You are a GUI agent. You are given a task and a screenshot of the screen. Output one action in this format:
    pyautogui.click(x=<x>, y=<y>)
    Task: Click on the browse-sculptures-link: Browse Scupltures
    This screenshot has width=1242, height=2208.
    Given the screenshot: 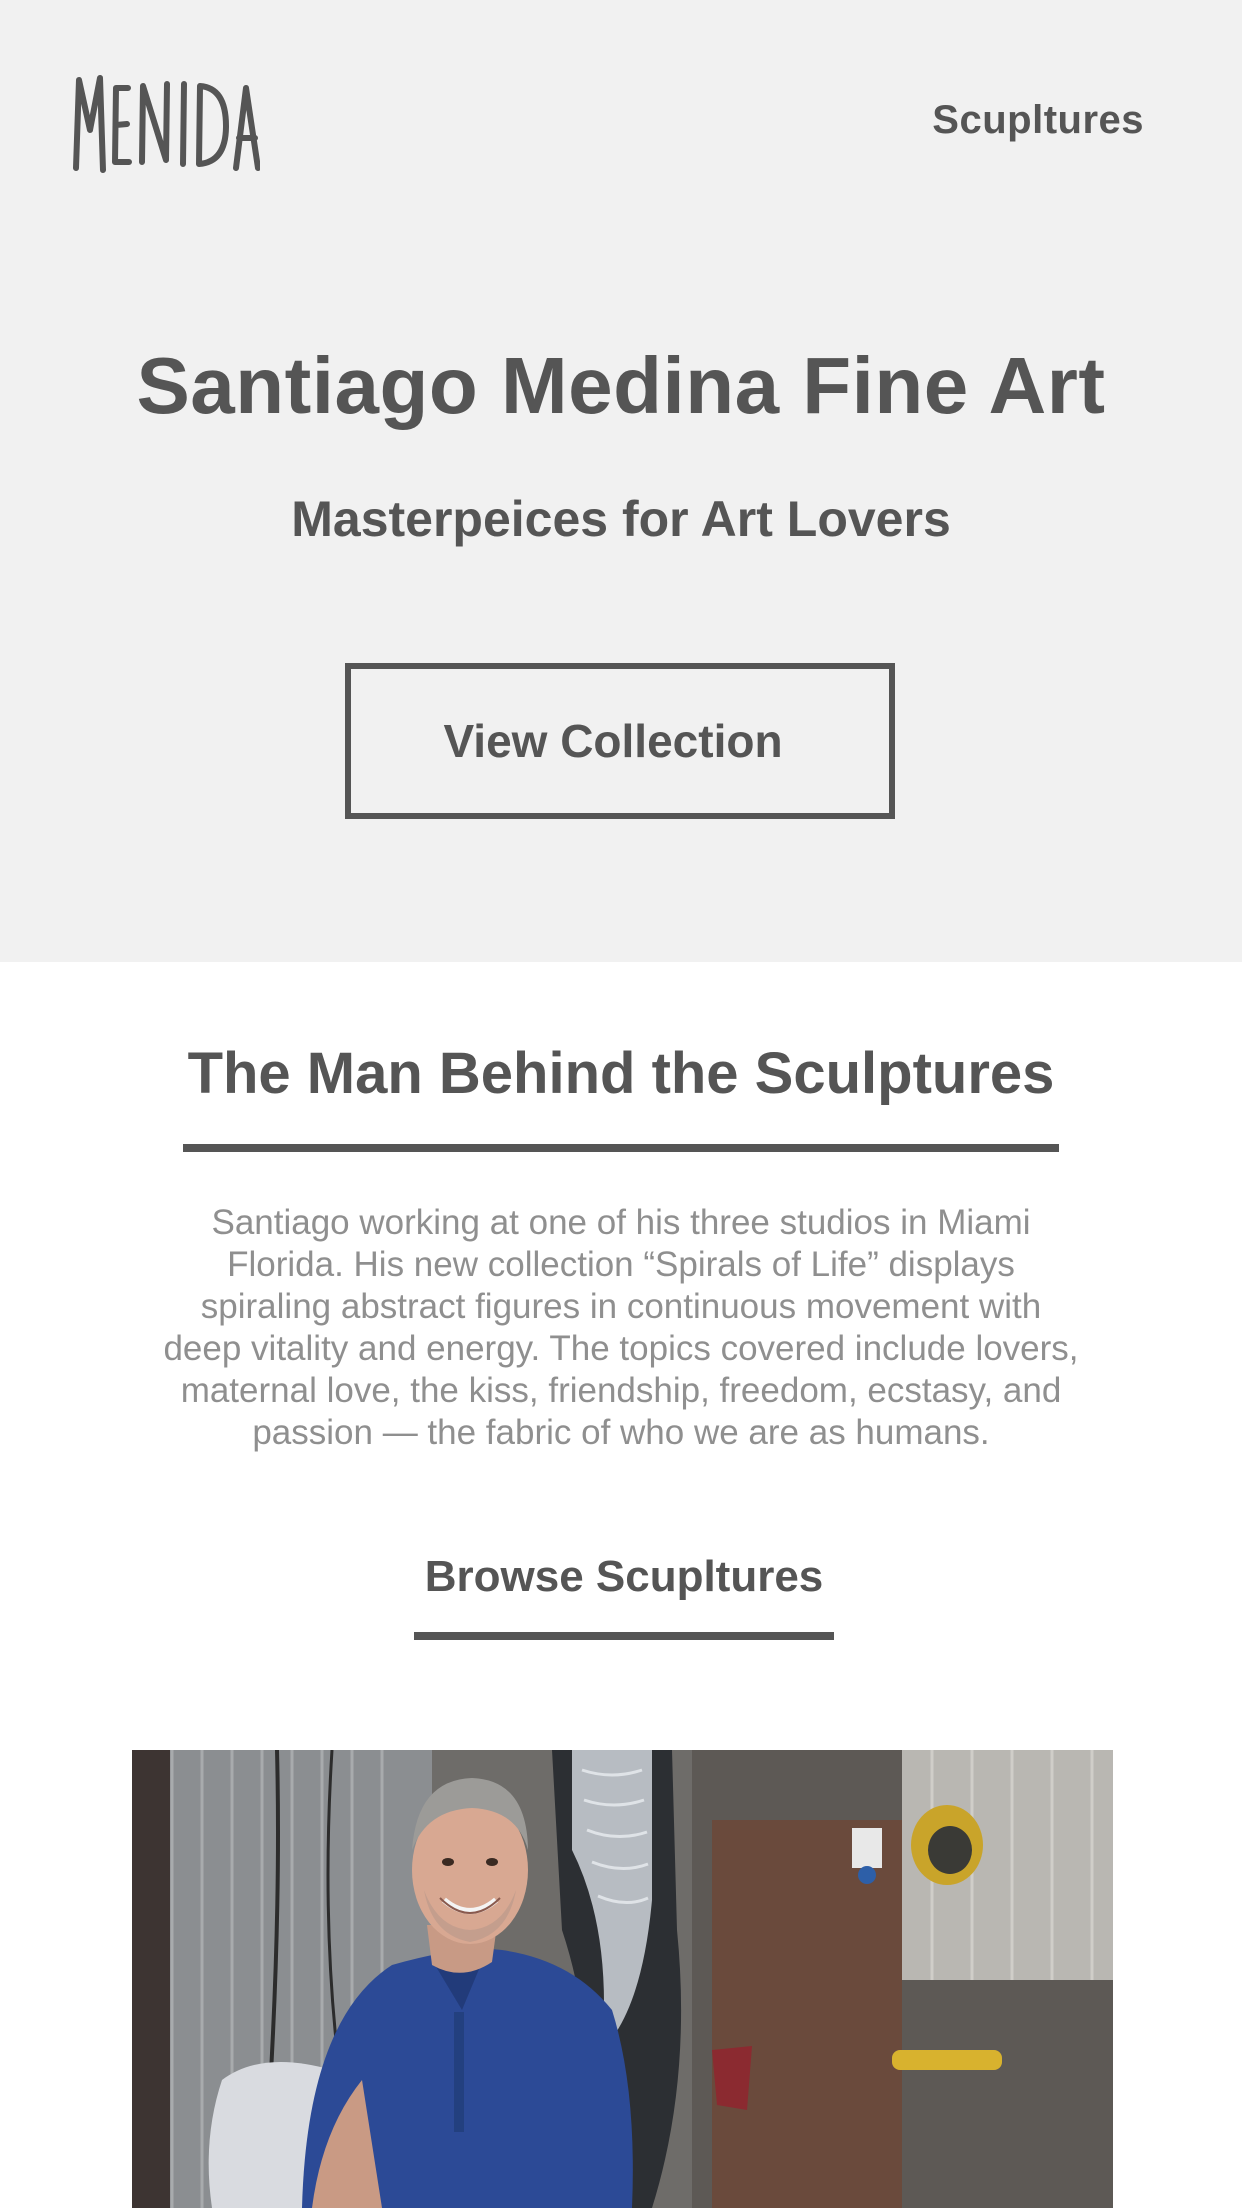 What is the action you would take?
    pyautogui.click(x=624, y=1577)
    